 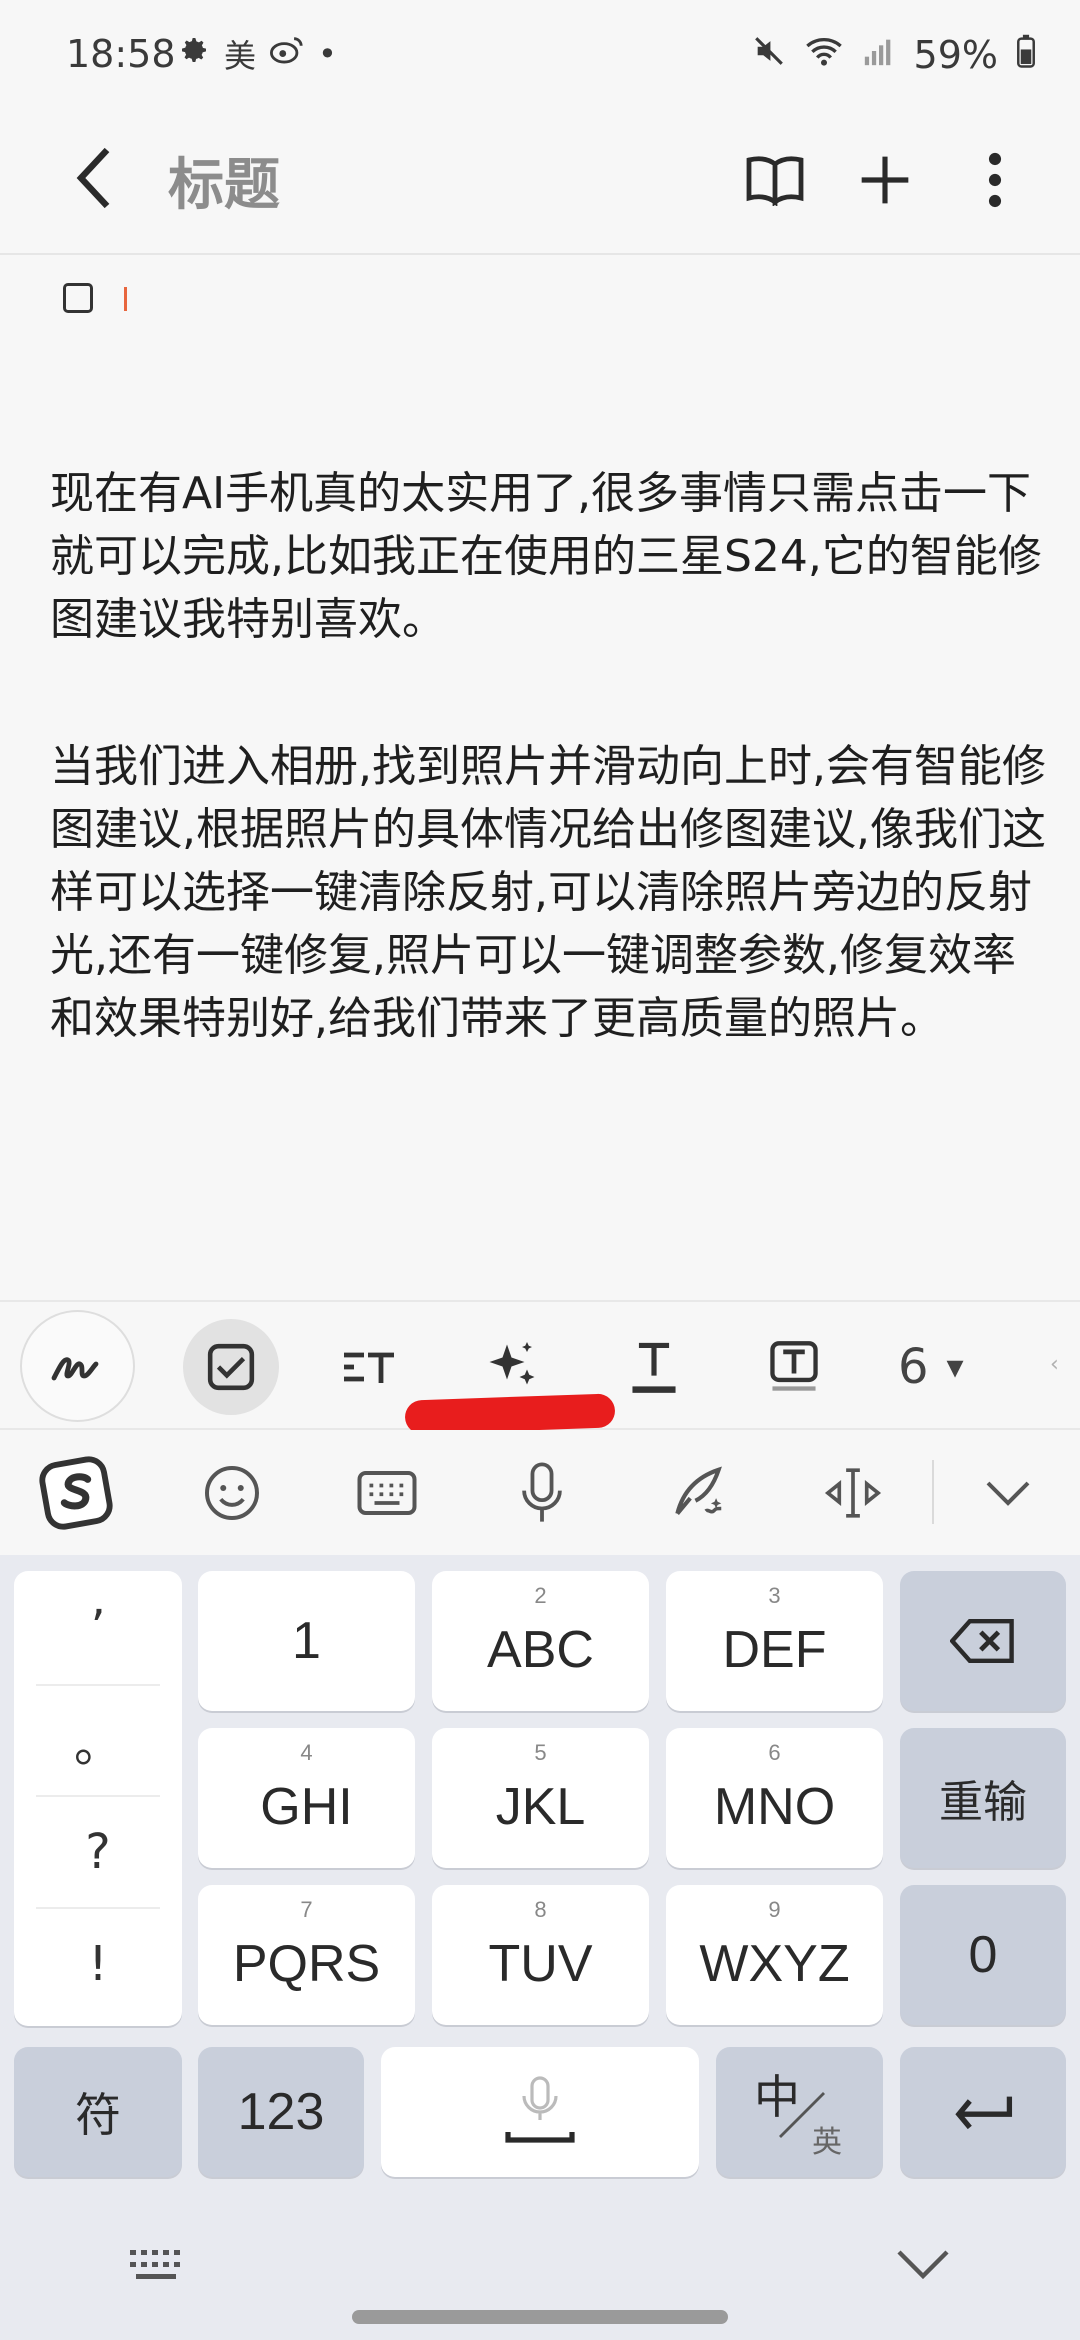 I want to click on wifi-icon, so click(x=824, y=55).